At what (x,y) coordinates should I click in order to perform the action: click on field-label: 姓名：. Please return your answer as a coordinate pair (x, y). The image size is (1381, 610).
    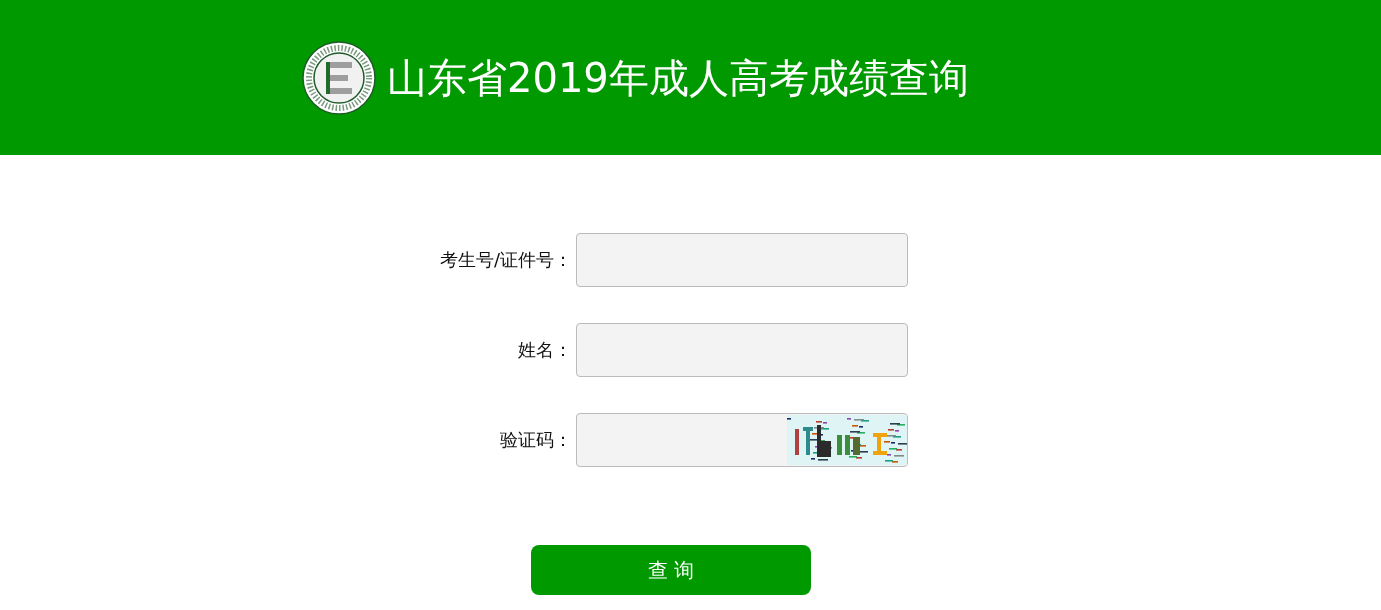
    Looking at the image, I should click on (545, 350).